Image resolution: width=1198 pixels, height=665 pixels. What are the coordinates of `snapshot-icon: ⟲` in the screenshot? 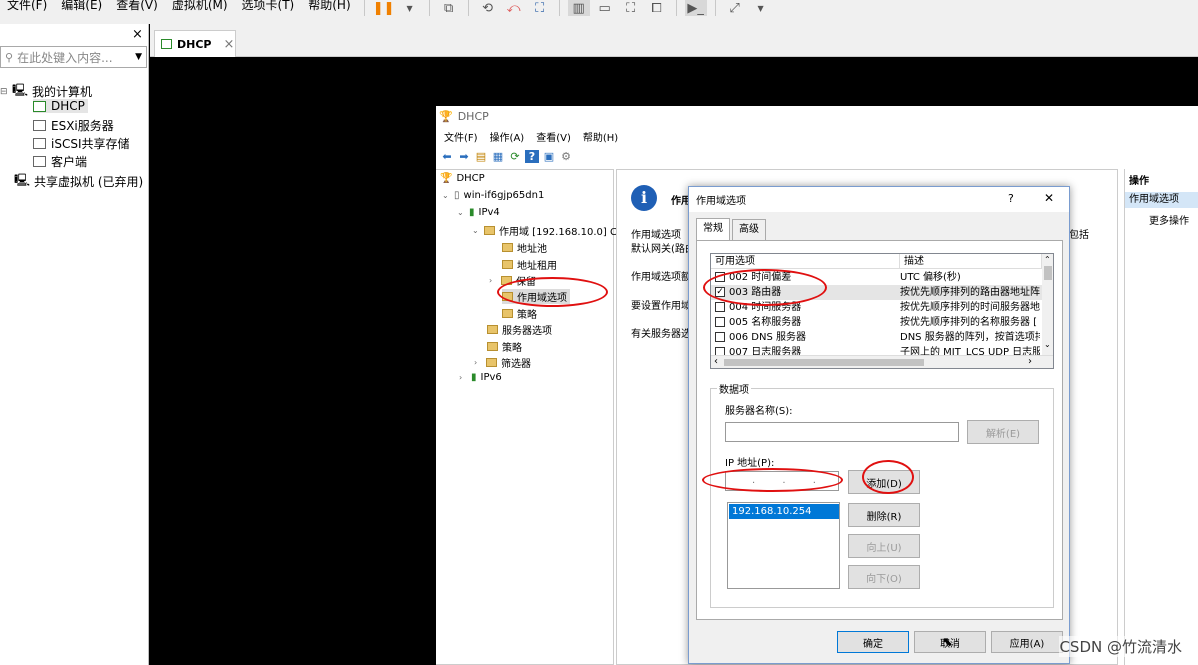 It's located at (488, 8).